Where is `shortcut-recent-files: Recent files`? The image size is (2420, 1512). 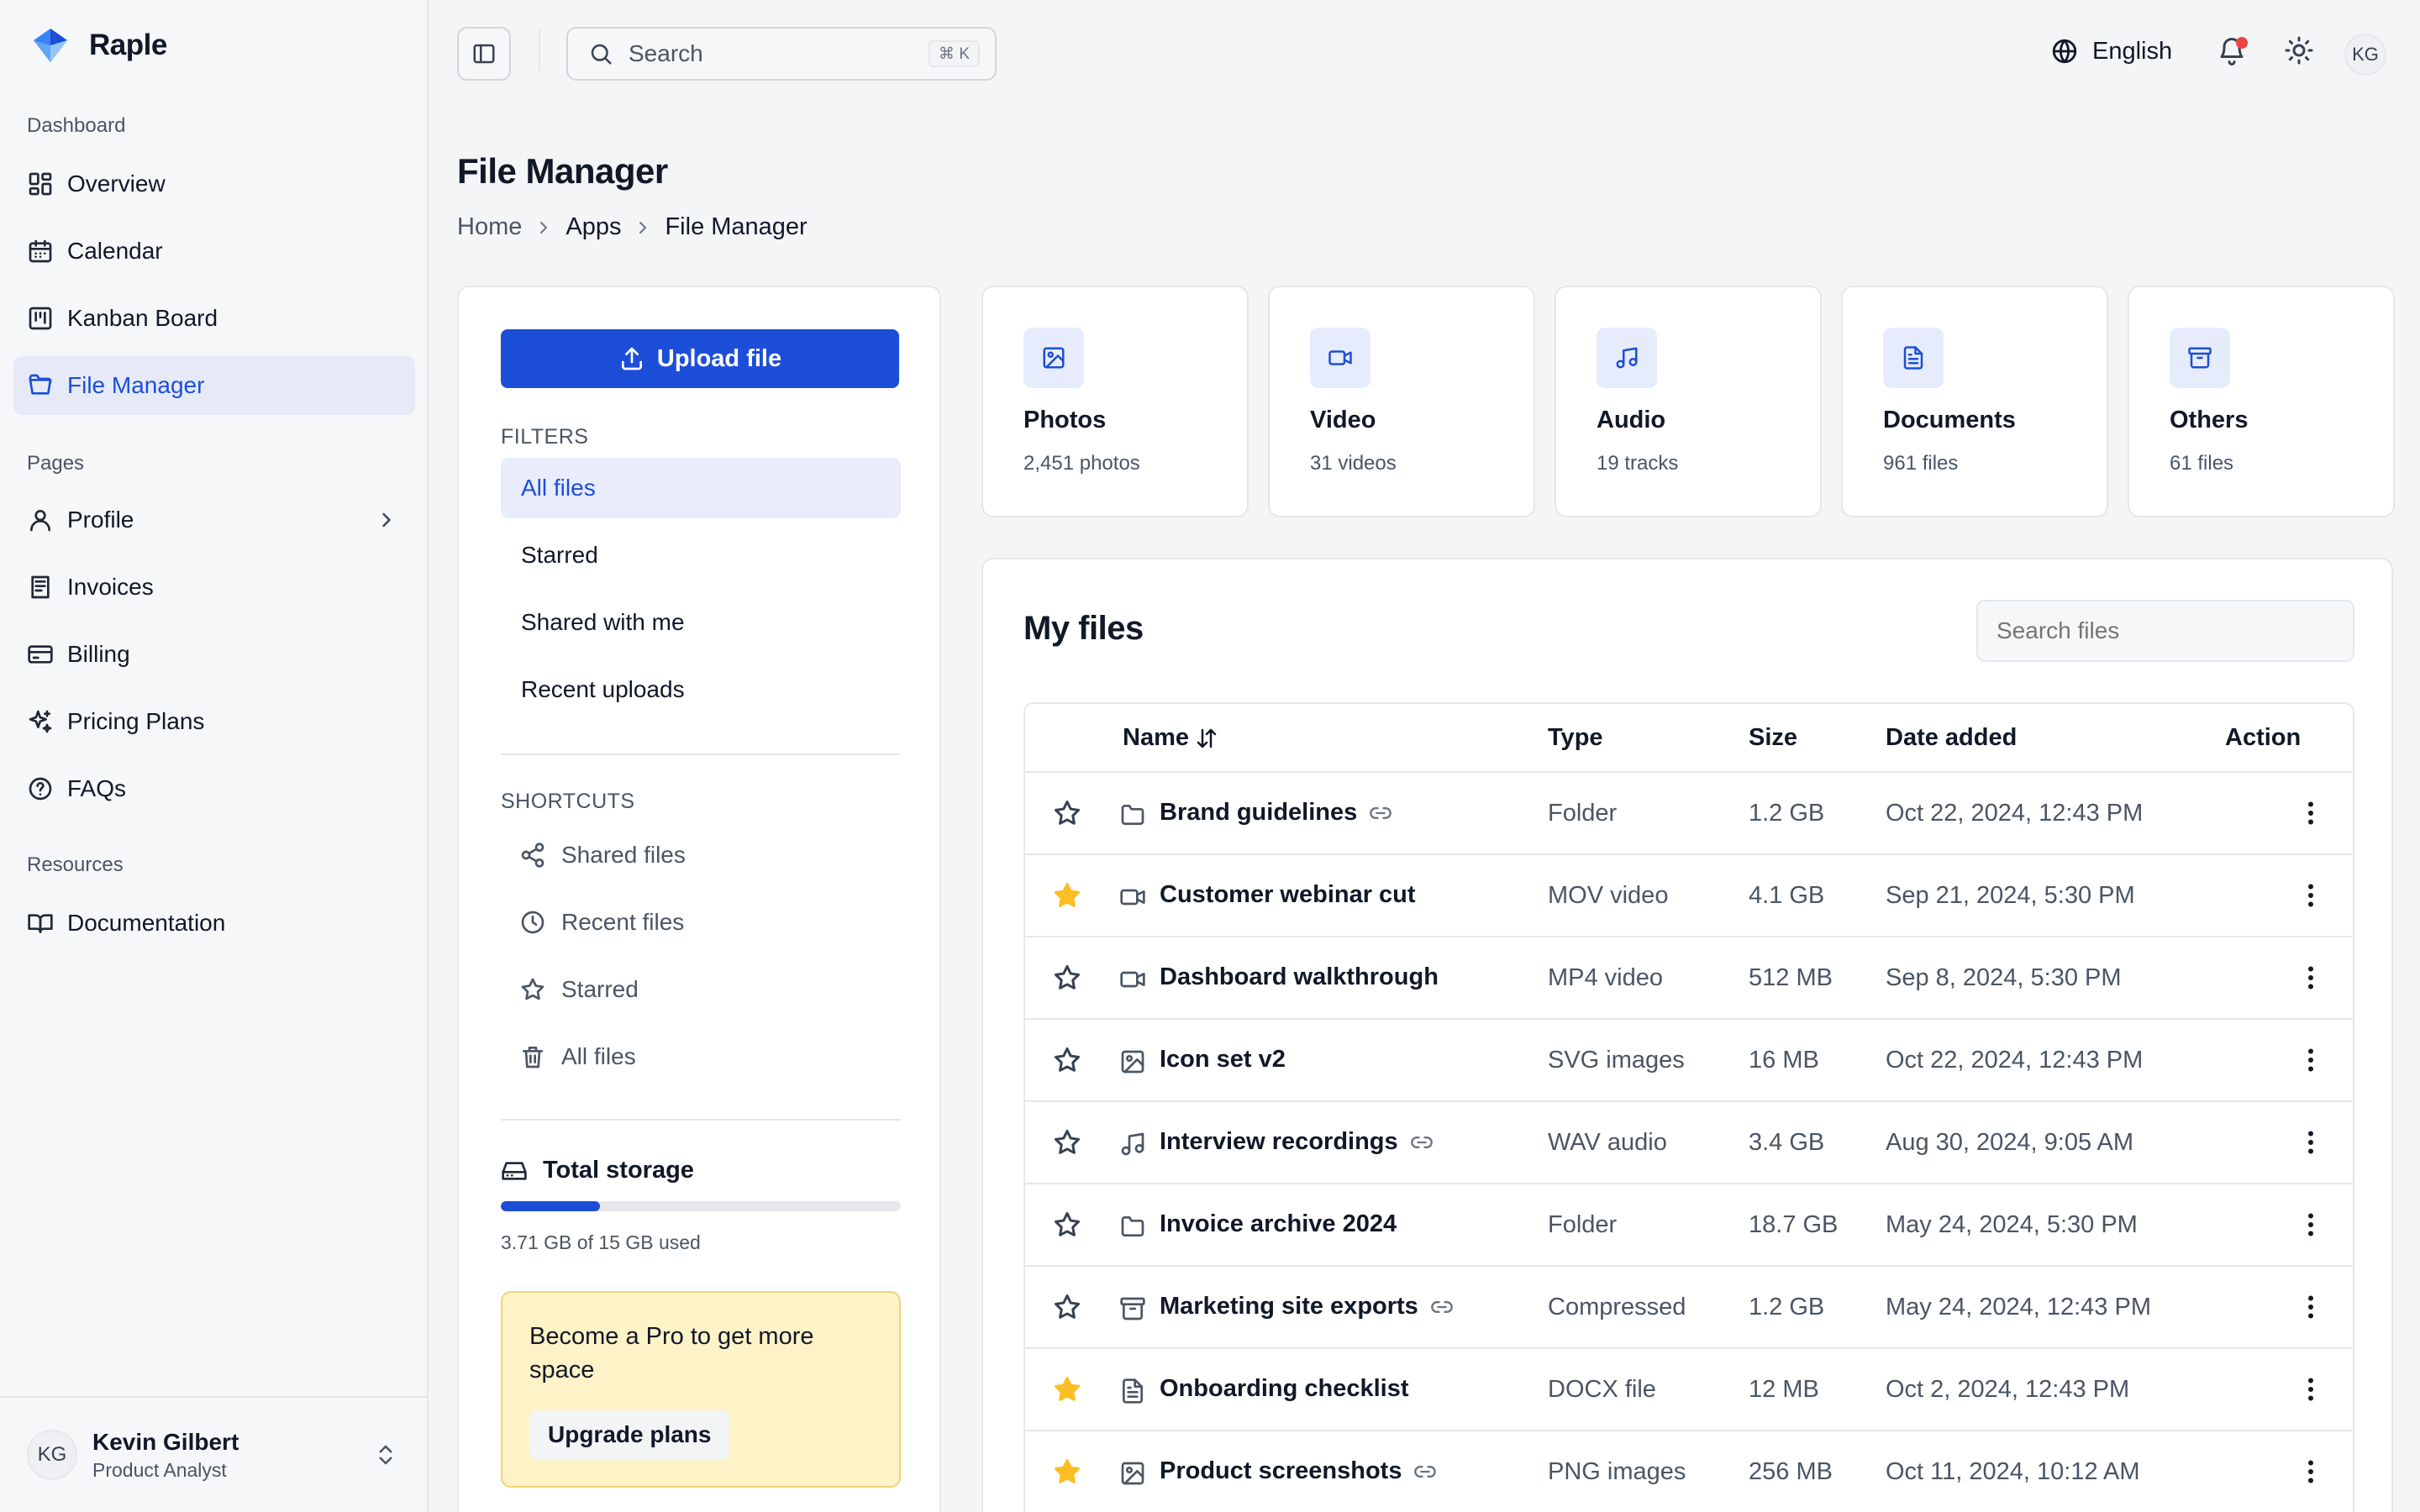 shortcut-recent-files: Recent files is located at coordinates (601, 922).